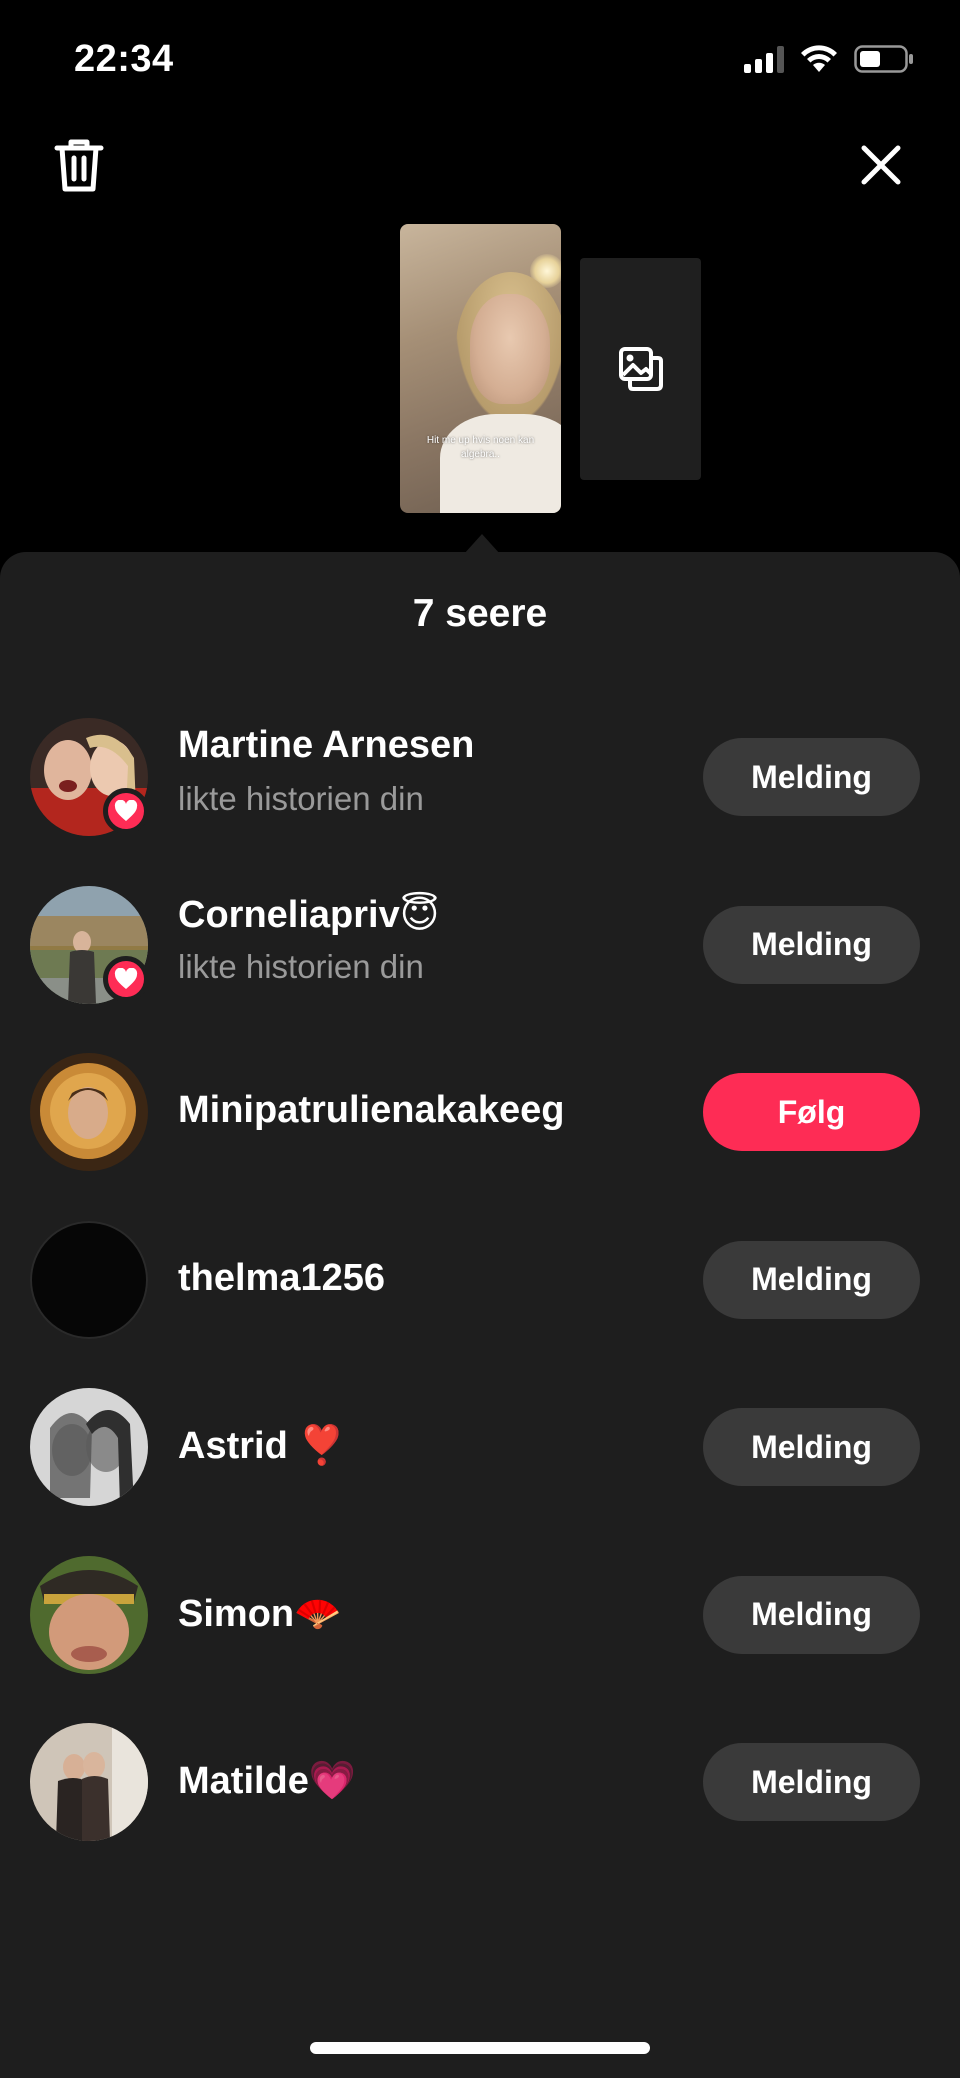  What do you see at coordinates (282, 1277) in the screenshot?
I see `viewer-name: thelma1256` at bounding box center [282, 1277].